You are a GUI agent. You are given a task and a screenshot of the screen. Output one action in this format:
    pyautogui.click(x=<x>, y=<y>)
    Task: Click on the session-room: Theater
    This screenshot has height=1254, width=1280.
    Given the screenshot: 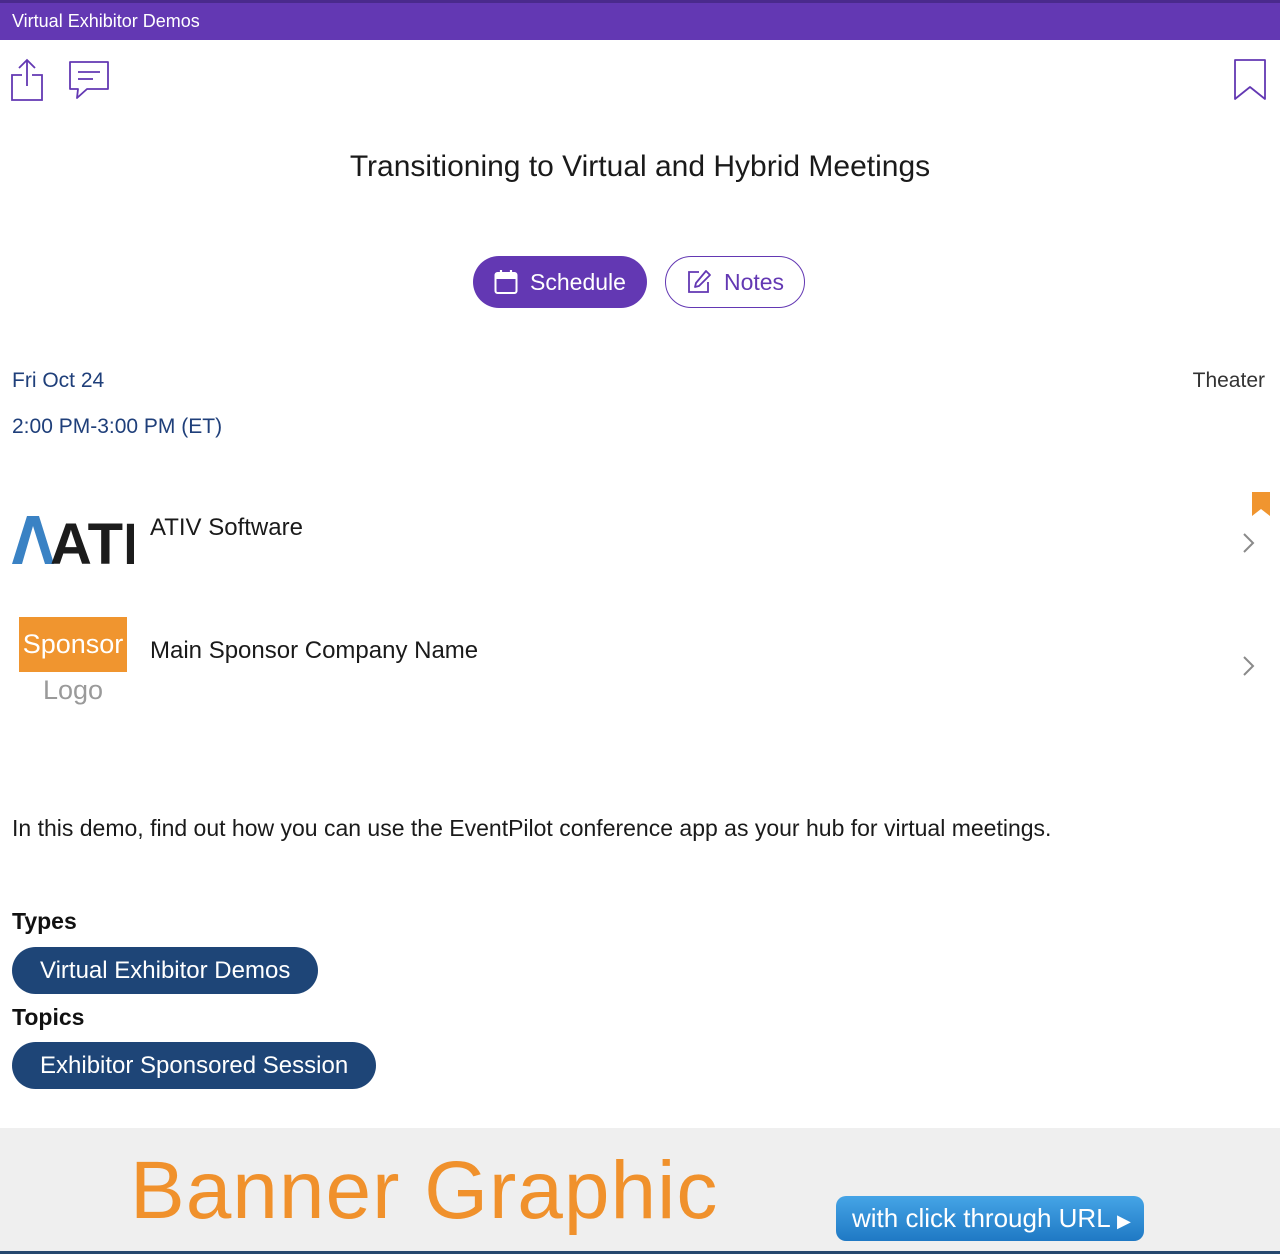 What is the action you would take?
    pyautogui.click(x=1228, y=380)
    